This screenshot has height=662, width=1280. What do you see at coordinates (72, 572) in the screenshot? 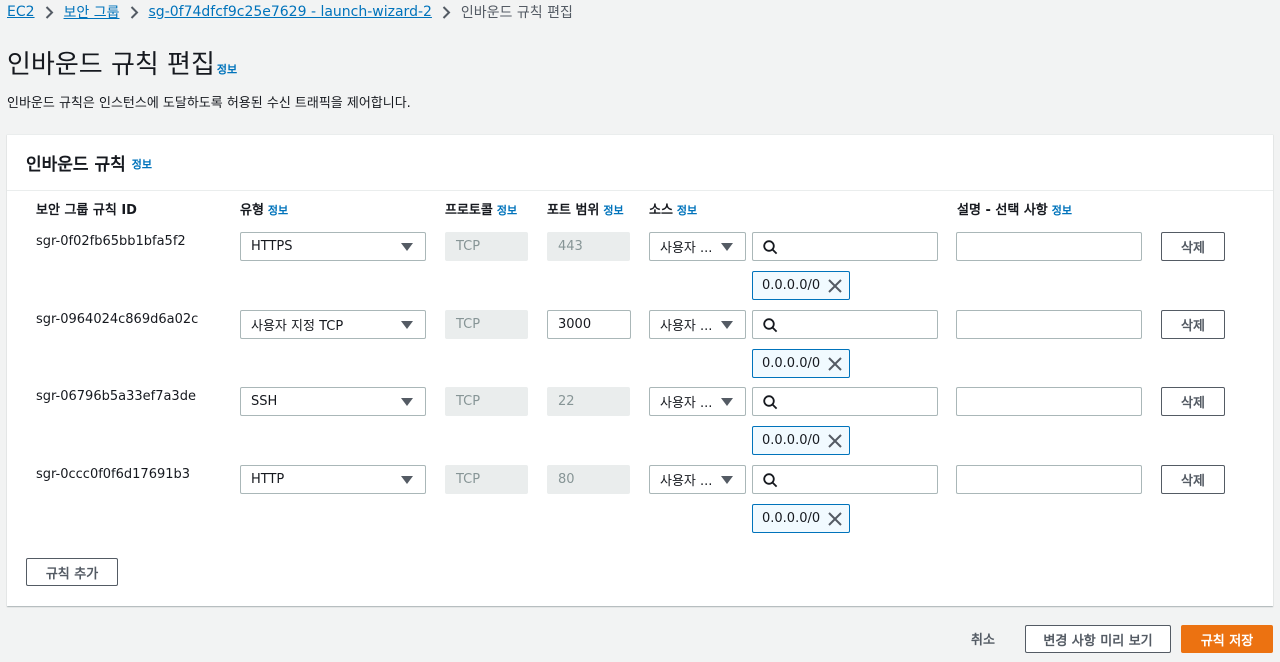
I see `add-rule-button: 규칙 추가` at bounding box center [72, 572].